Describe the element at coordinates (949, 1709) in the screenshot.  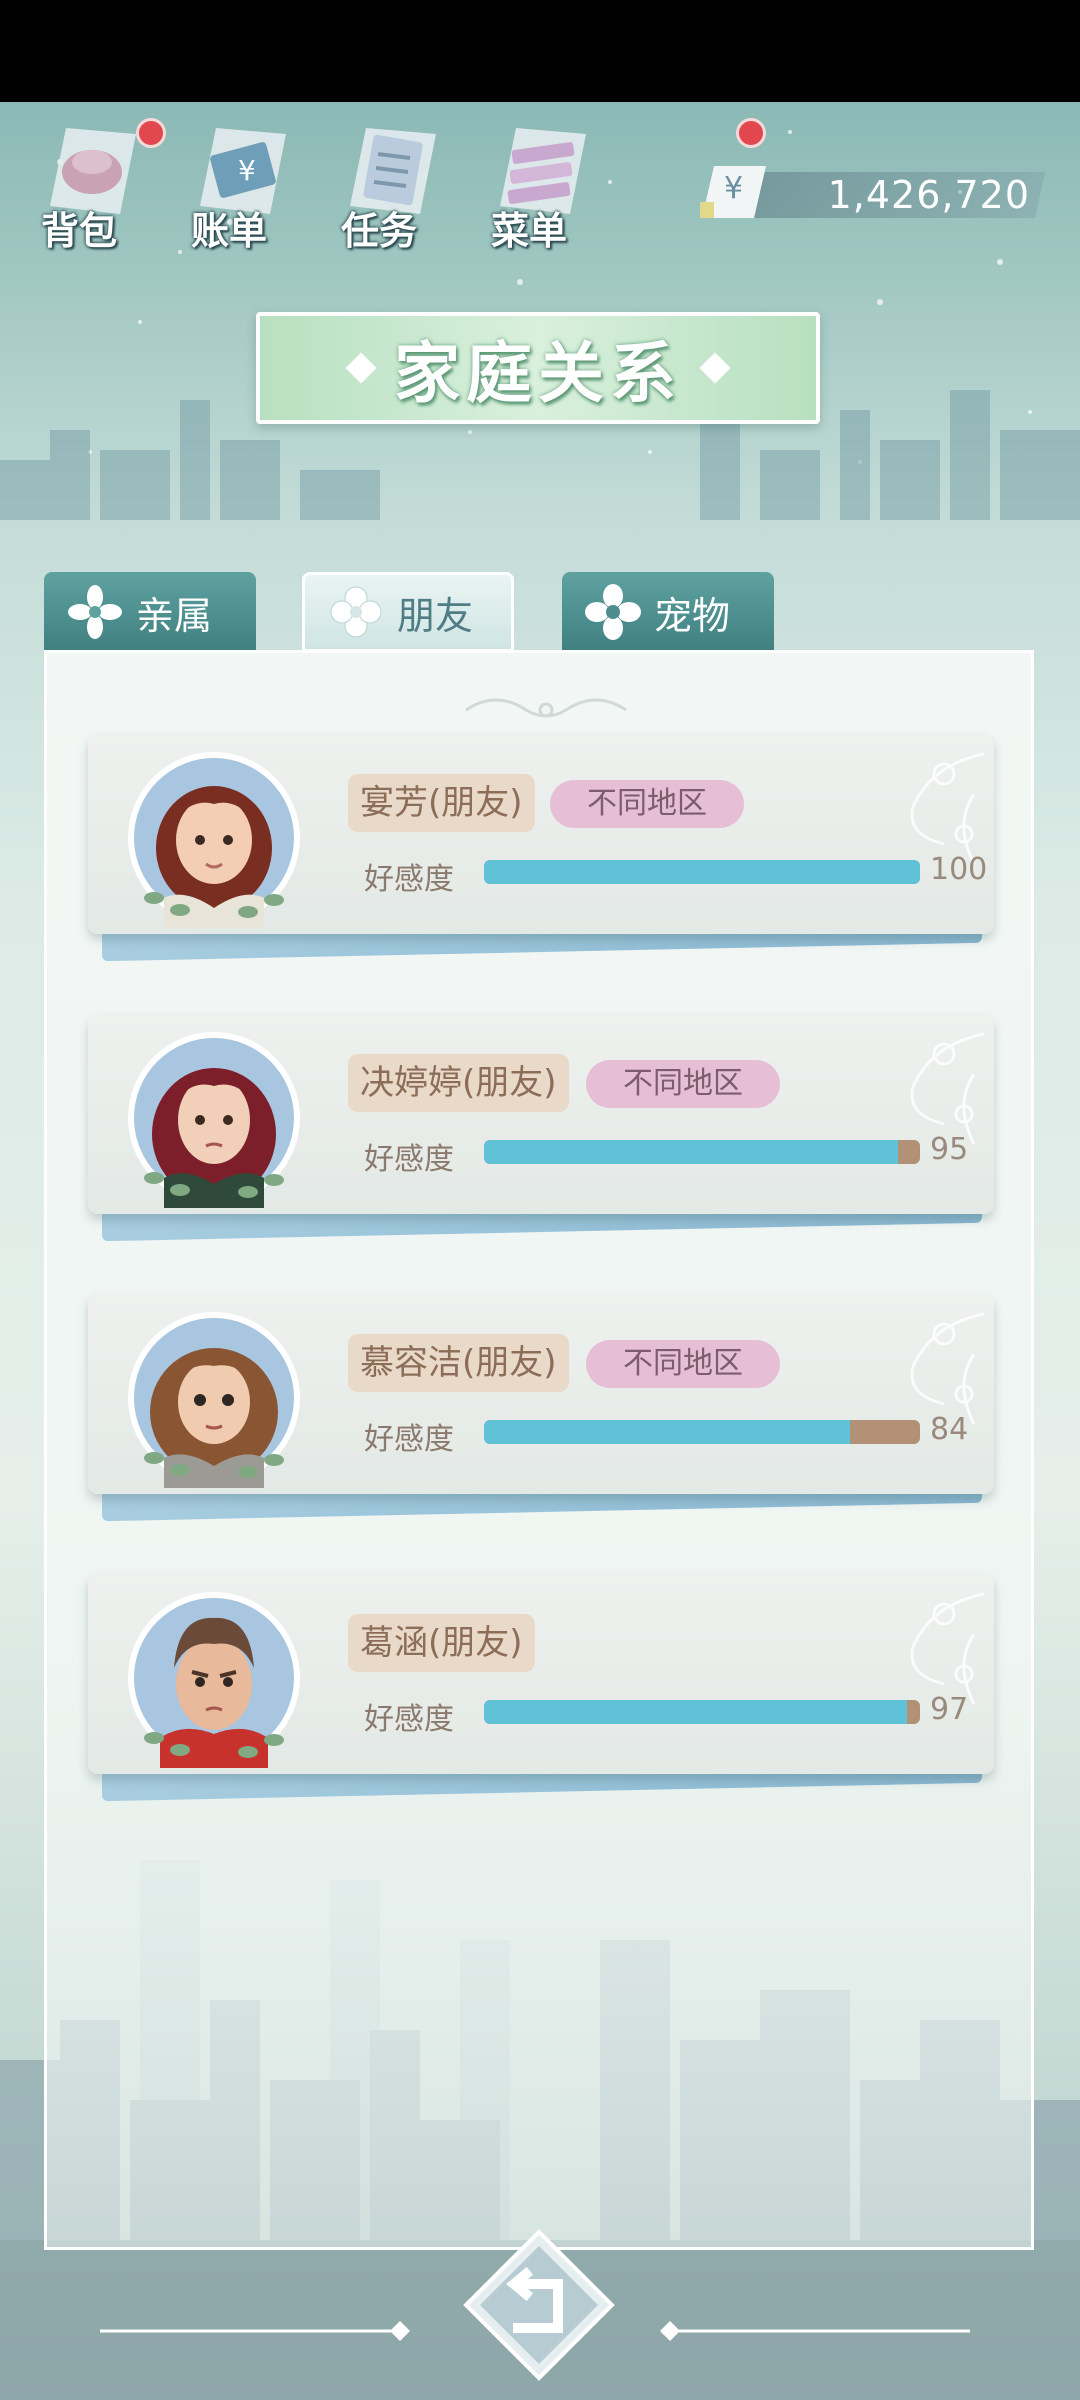
I see `affinity-value: 97` at that location.